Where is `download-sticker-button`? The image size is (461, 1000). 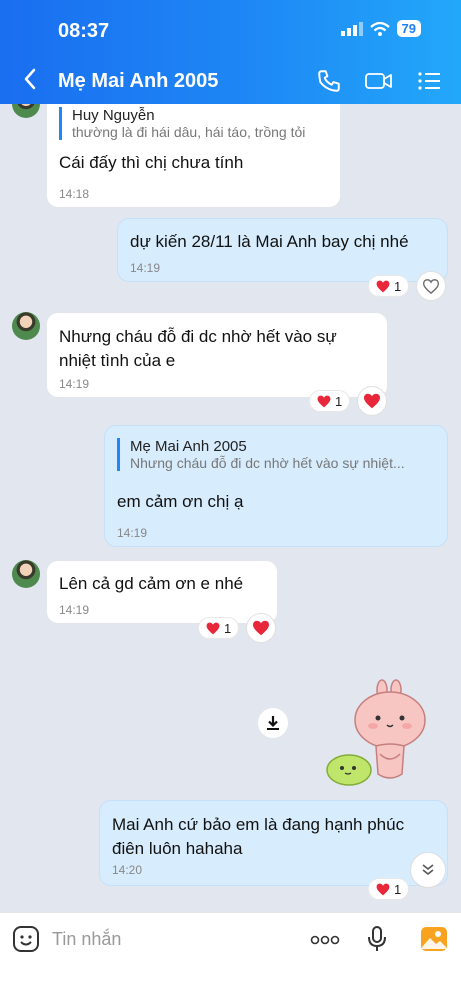
download-sticker-button is located at coordinates (273, 723).